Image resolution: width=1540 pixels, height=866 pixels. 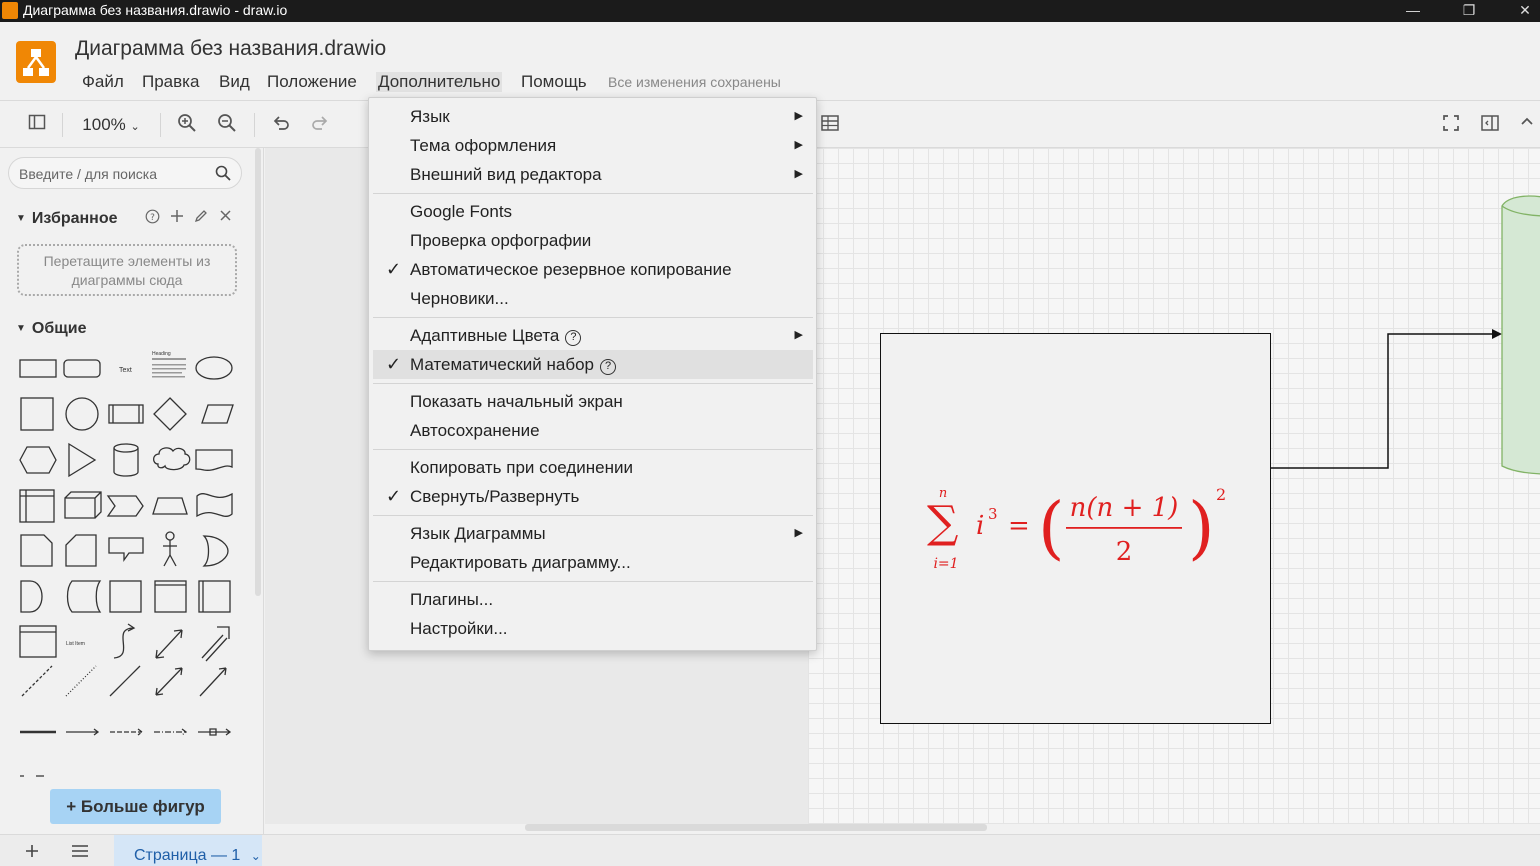 I want to click on plus-icon, so click(x=32, y=851).